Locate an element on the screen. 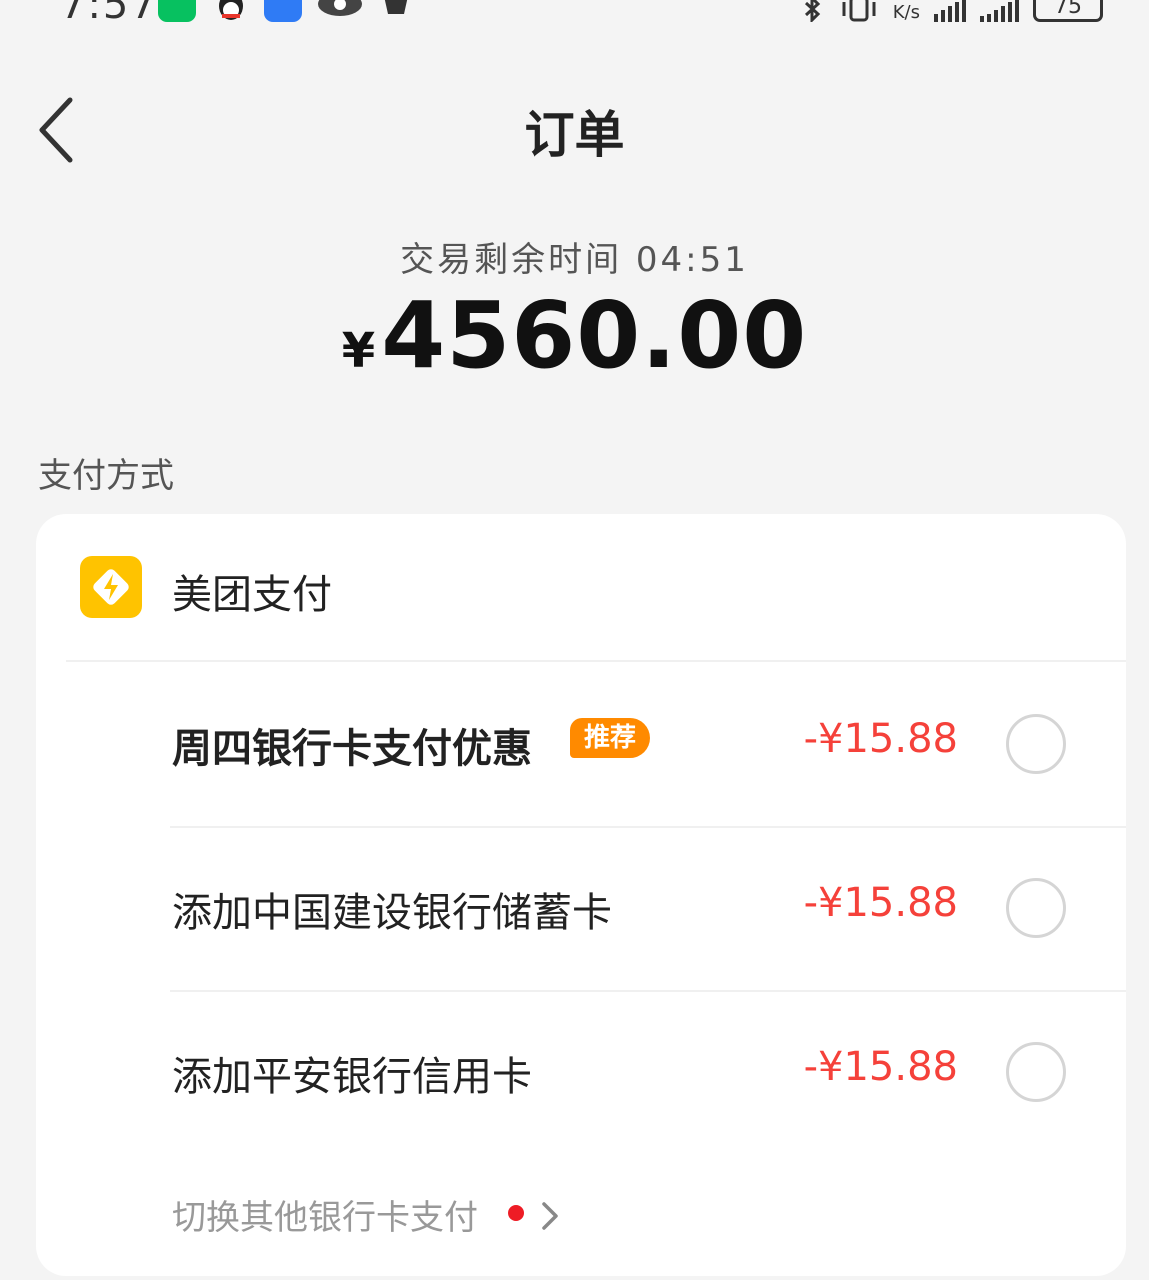  order-amount: ¥4560.00 is located at coordinates (574, 335).